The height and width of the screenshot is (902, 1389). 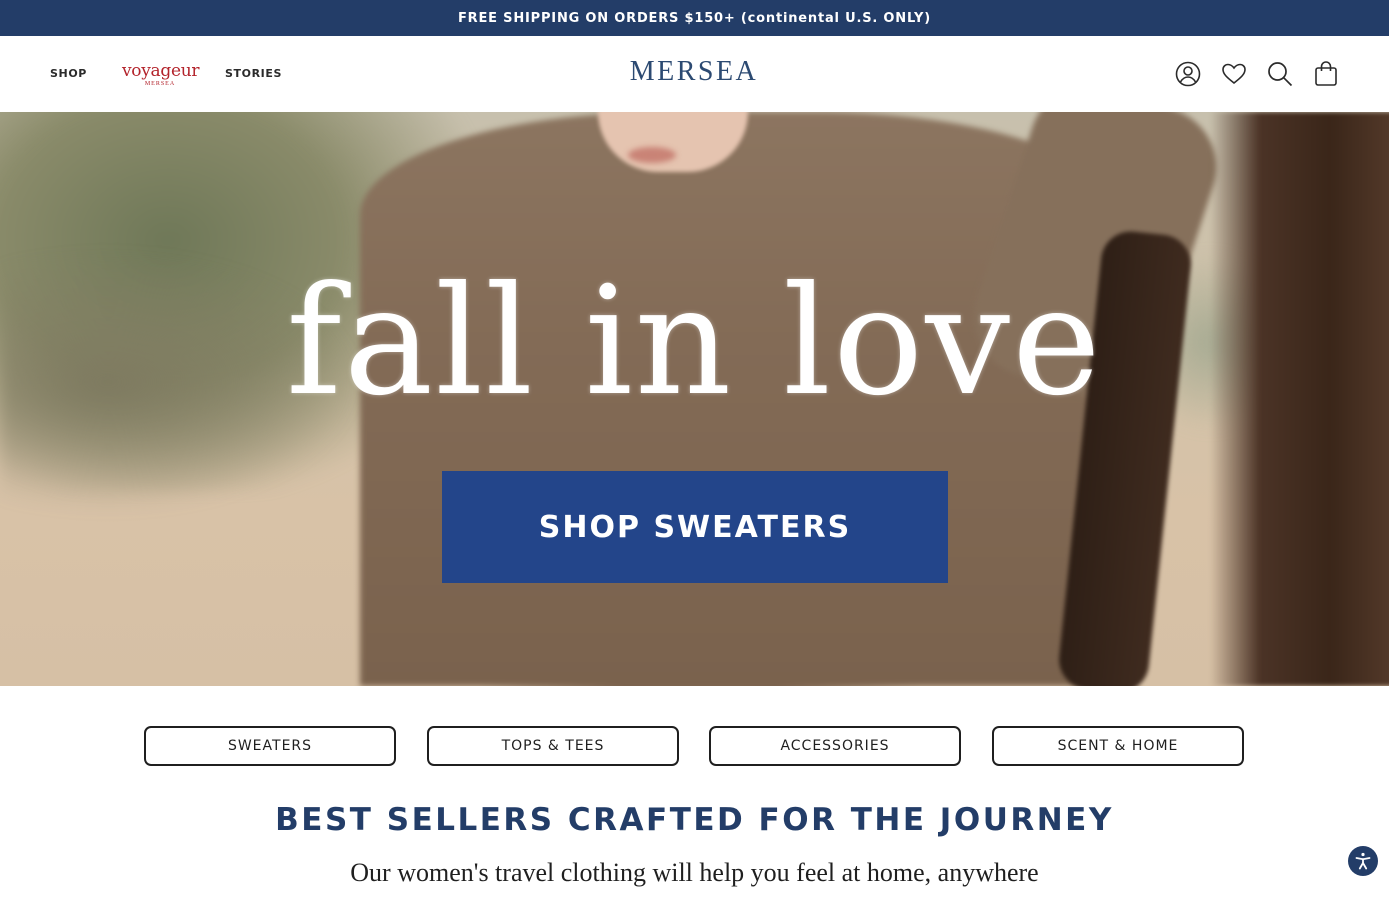 I want to click on voyageur-subtext: MERSEA, so click(x=160, y=84).